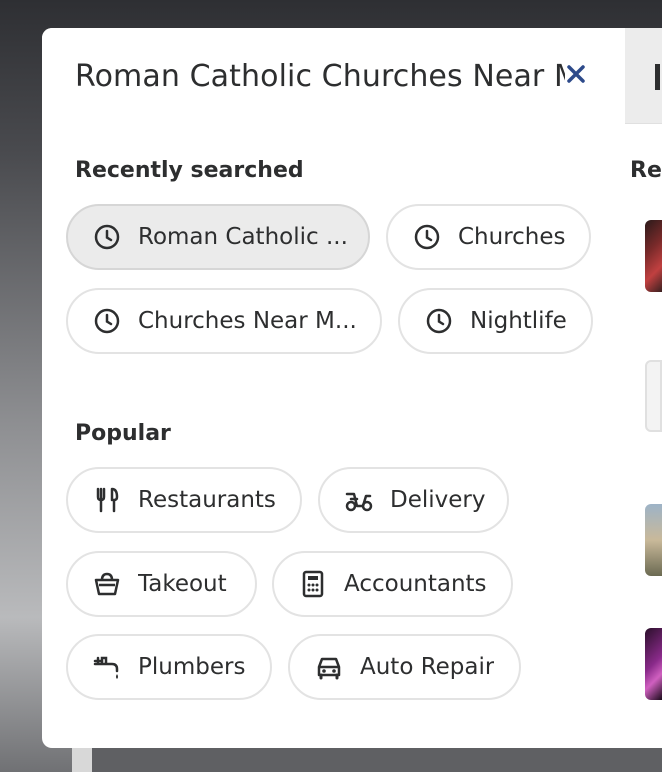  What do you see at coordinates (653, 396) in the screenshot?
I see `result-thumbnail-placeholder` at bounding box center [653, 396].